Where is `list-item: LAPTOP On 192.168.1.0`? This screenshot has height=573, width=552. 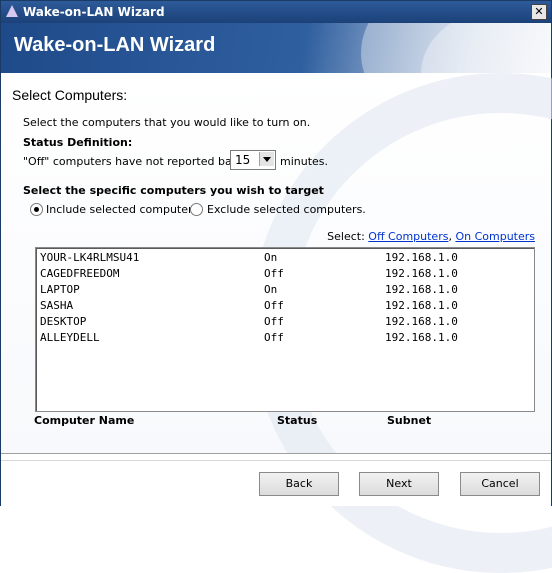
list-item: LAPTOP On 192.168.1.0 is located at coordinates (280, 291).